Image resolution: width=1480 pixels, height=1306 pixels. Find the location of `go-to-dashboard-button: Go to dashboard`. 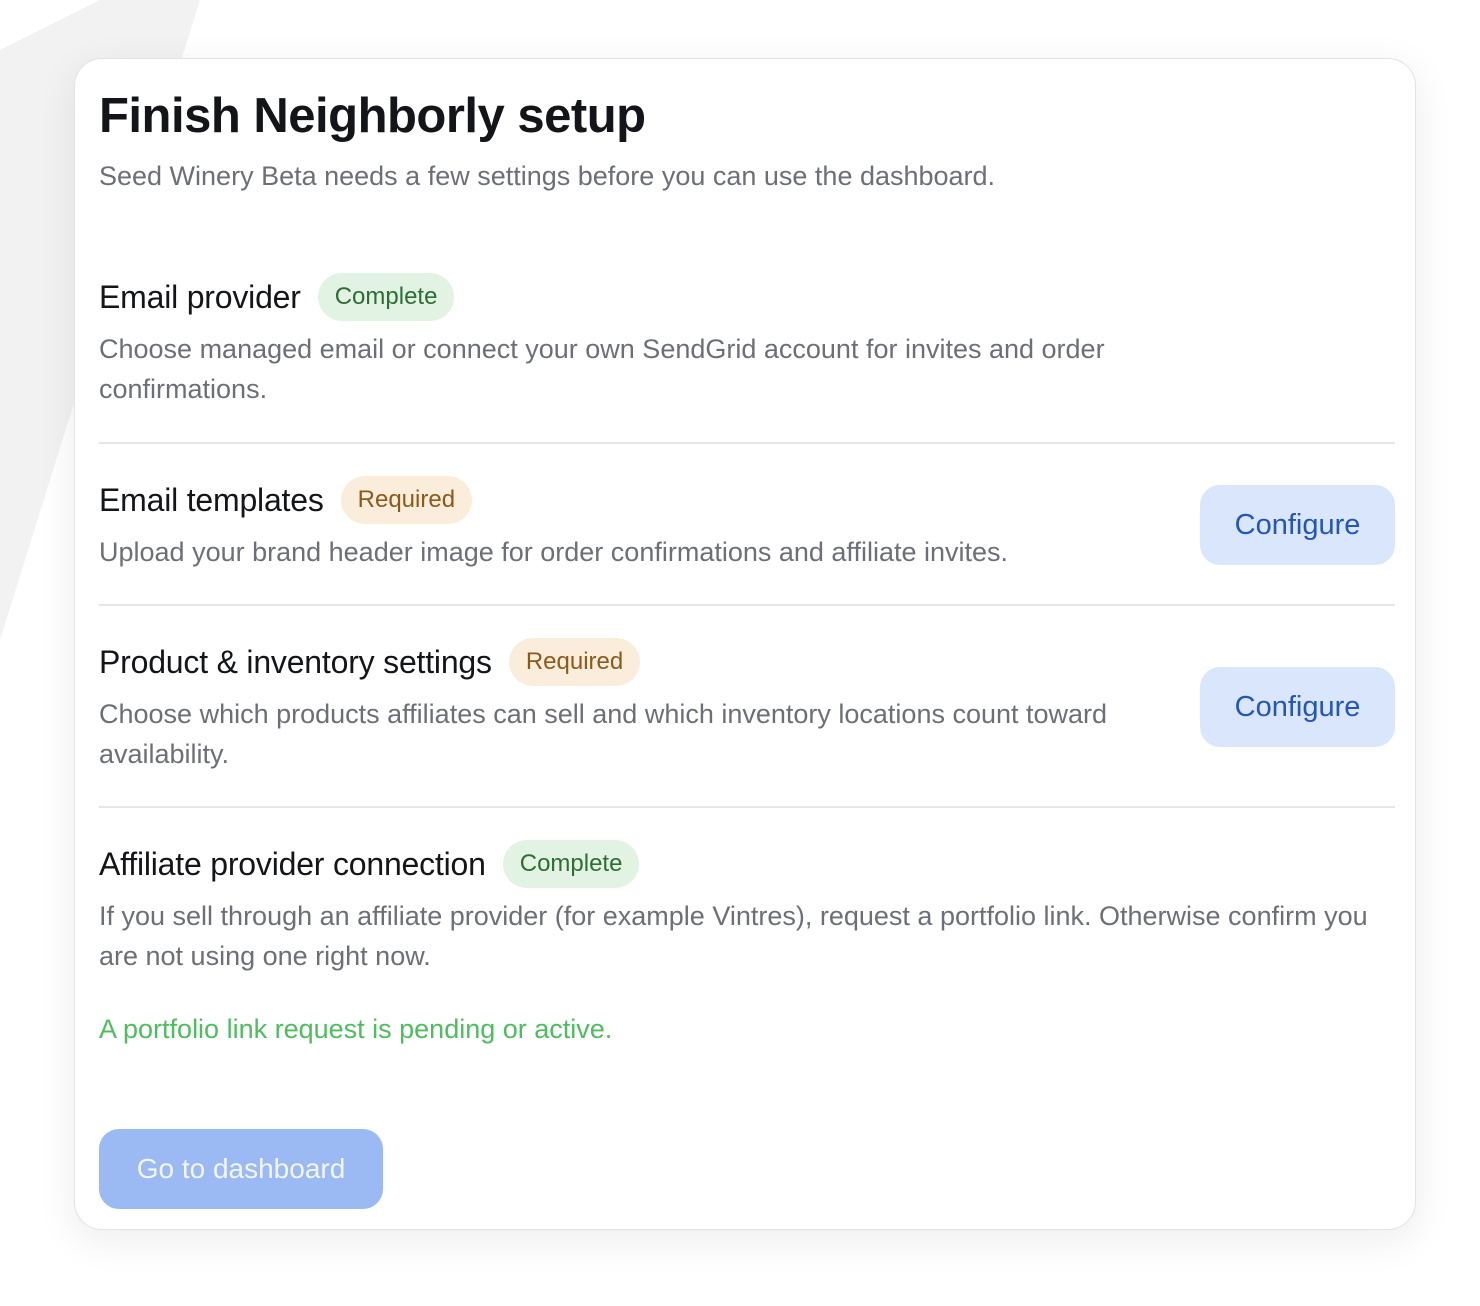

go-to-dashboard-button: Go to dashboard is located at coordinates (241, 1169).